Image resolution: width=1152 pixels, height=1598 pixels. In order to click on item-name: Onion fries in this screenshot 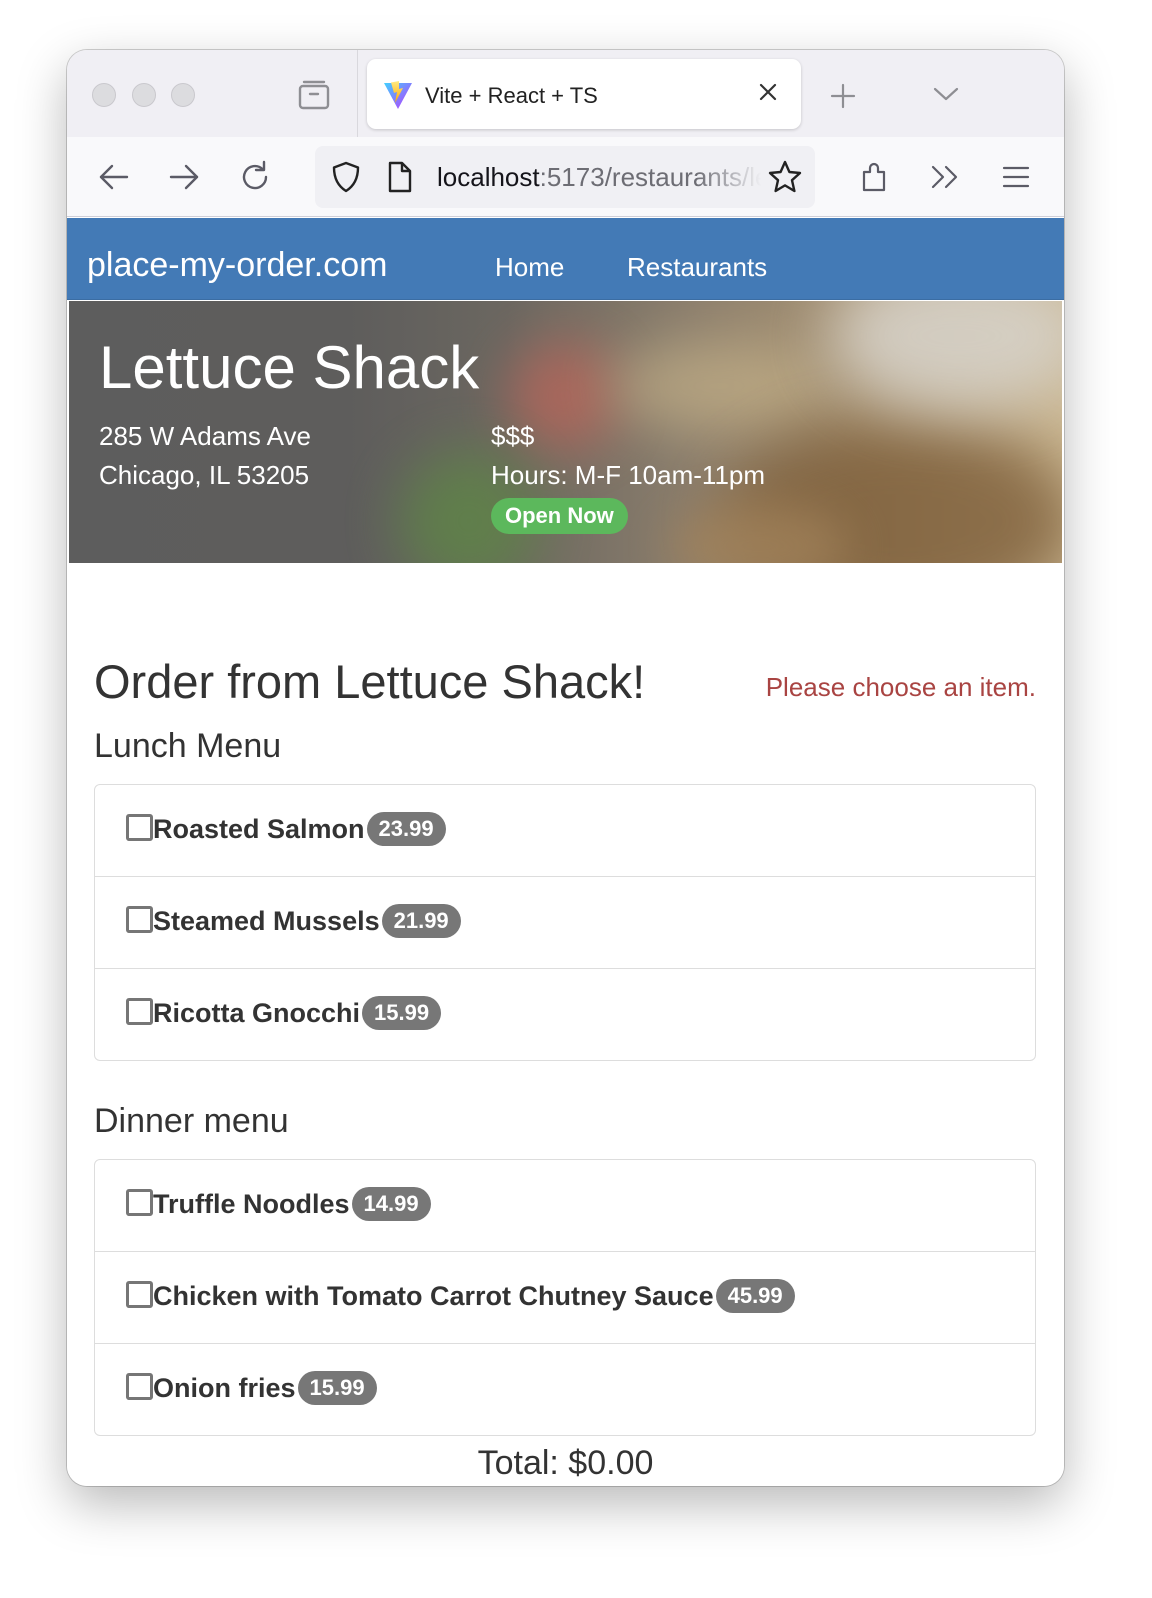, I will do `click(224, 1387)`.